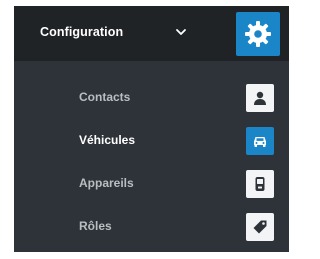 The width and height of the screenshot is (320, 259). I want to click on contacts-icon-tile, so click(260, 98).